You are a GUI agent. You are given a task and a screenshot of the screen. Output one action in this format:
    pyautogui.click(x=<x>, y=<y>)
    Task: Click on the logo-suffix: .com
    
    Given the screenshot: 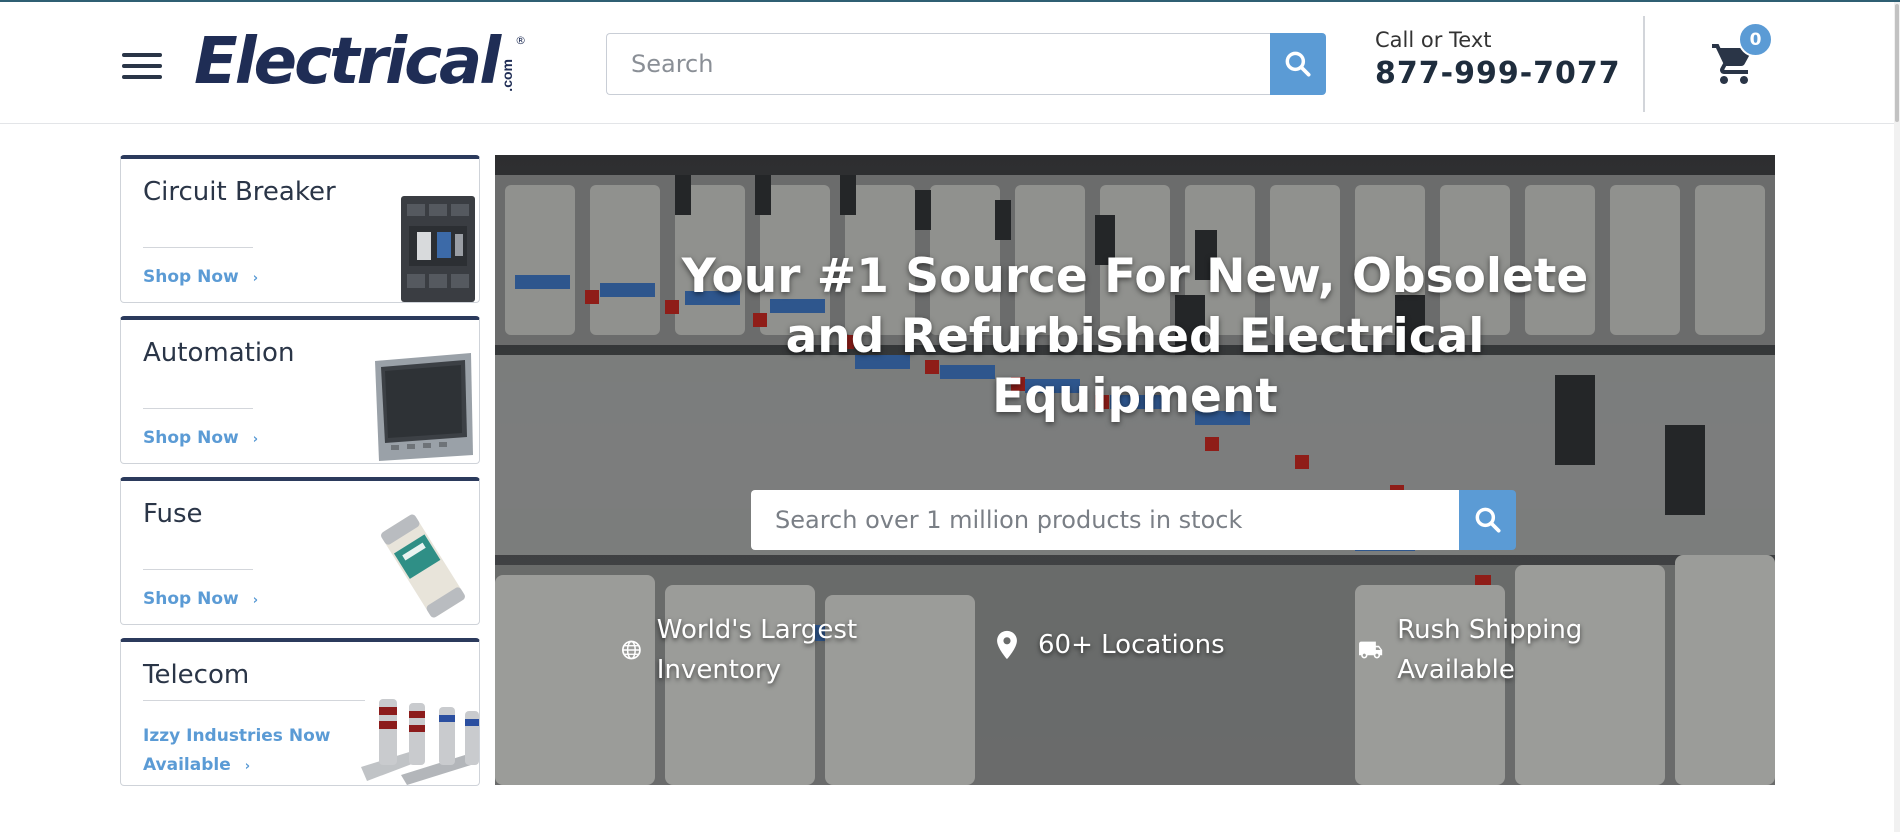 What is the action you would take?
    pyautogui.click(x=507, y=75)
    